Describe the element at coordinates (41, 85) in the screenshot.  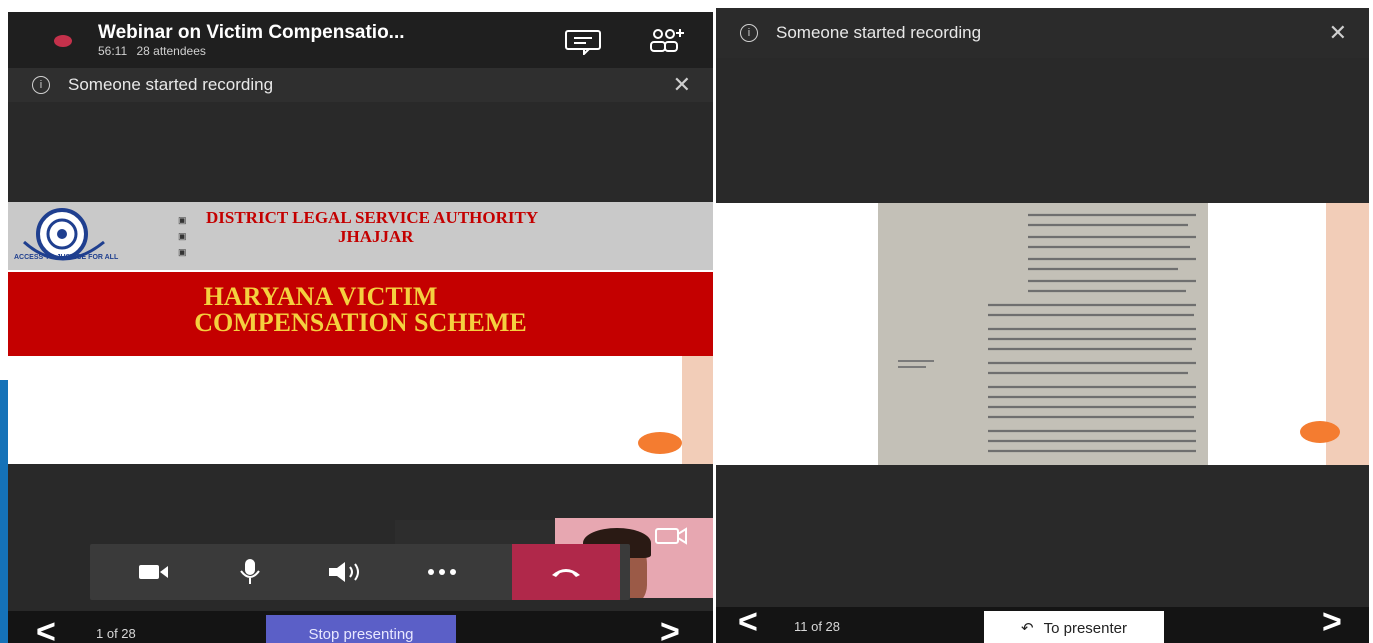
I see `info-icon: i` at that location.